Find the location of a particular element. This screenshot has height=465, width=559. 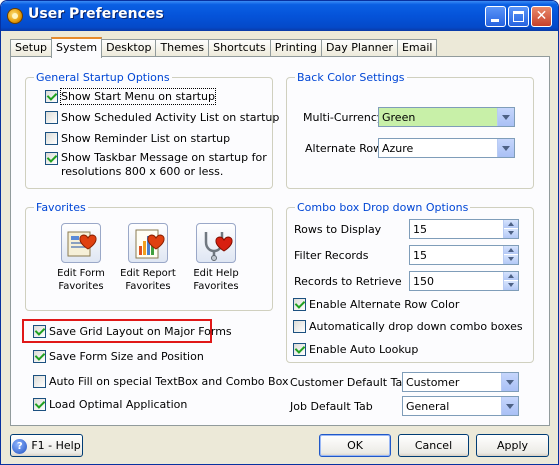

multi-currency-label: Multi-Currency is located at coordinates (343, 117).